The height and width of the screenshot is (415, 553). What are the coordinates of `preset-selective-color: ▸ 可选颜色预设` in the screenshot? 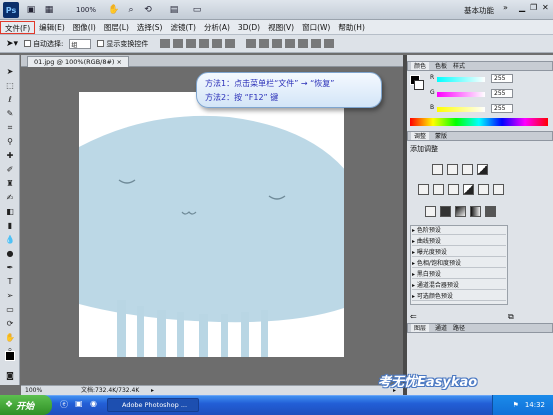 It's located at (459, 297).